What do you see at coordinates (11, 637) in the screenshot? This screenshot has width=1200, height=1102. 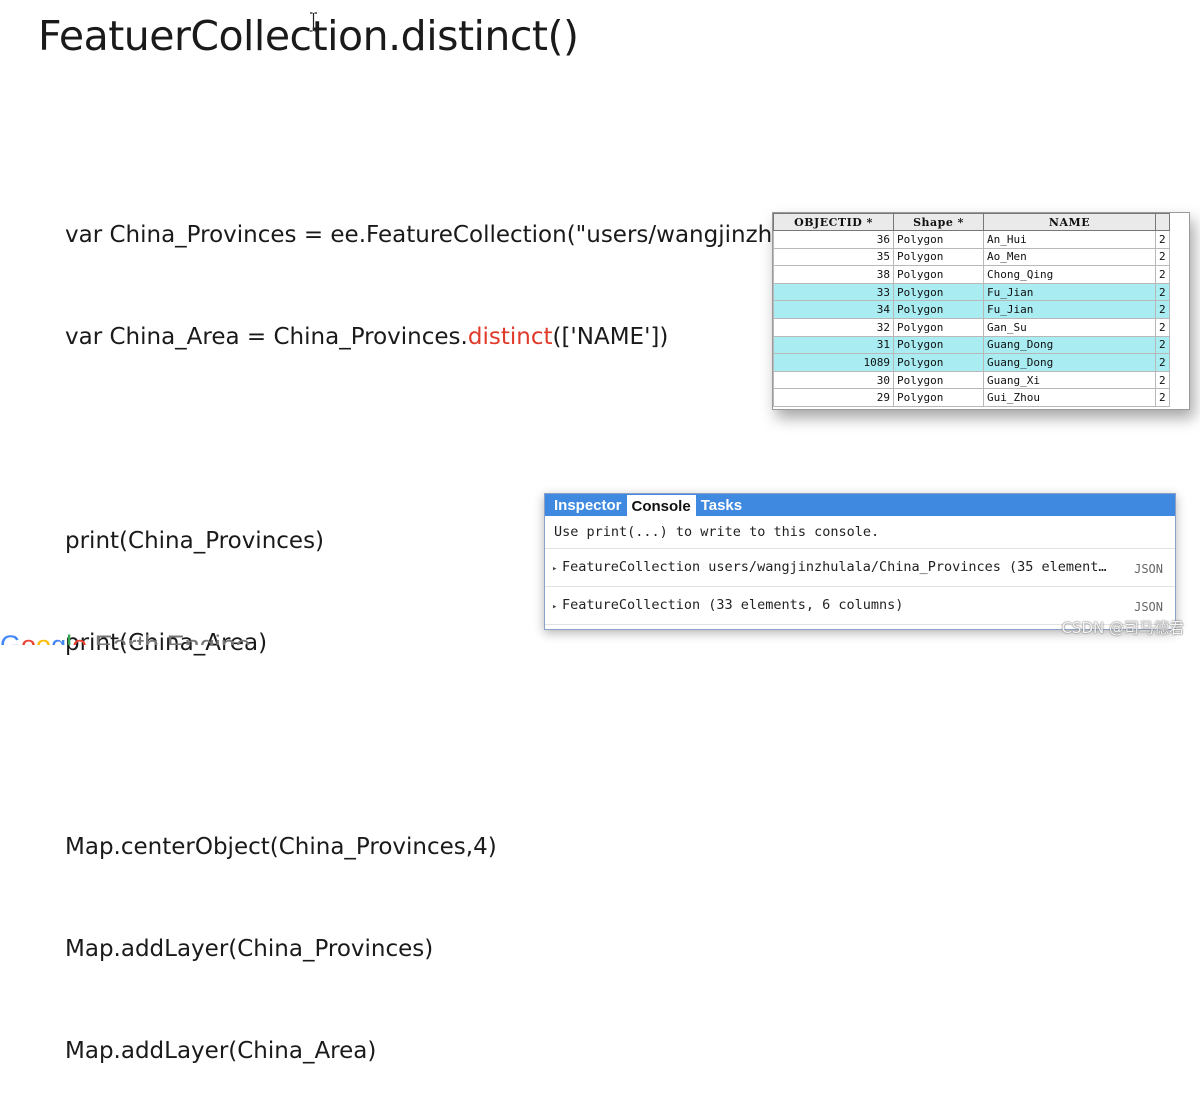 I see `logo-letter: G` at bounding box center [11, 637].